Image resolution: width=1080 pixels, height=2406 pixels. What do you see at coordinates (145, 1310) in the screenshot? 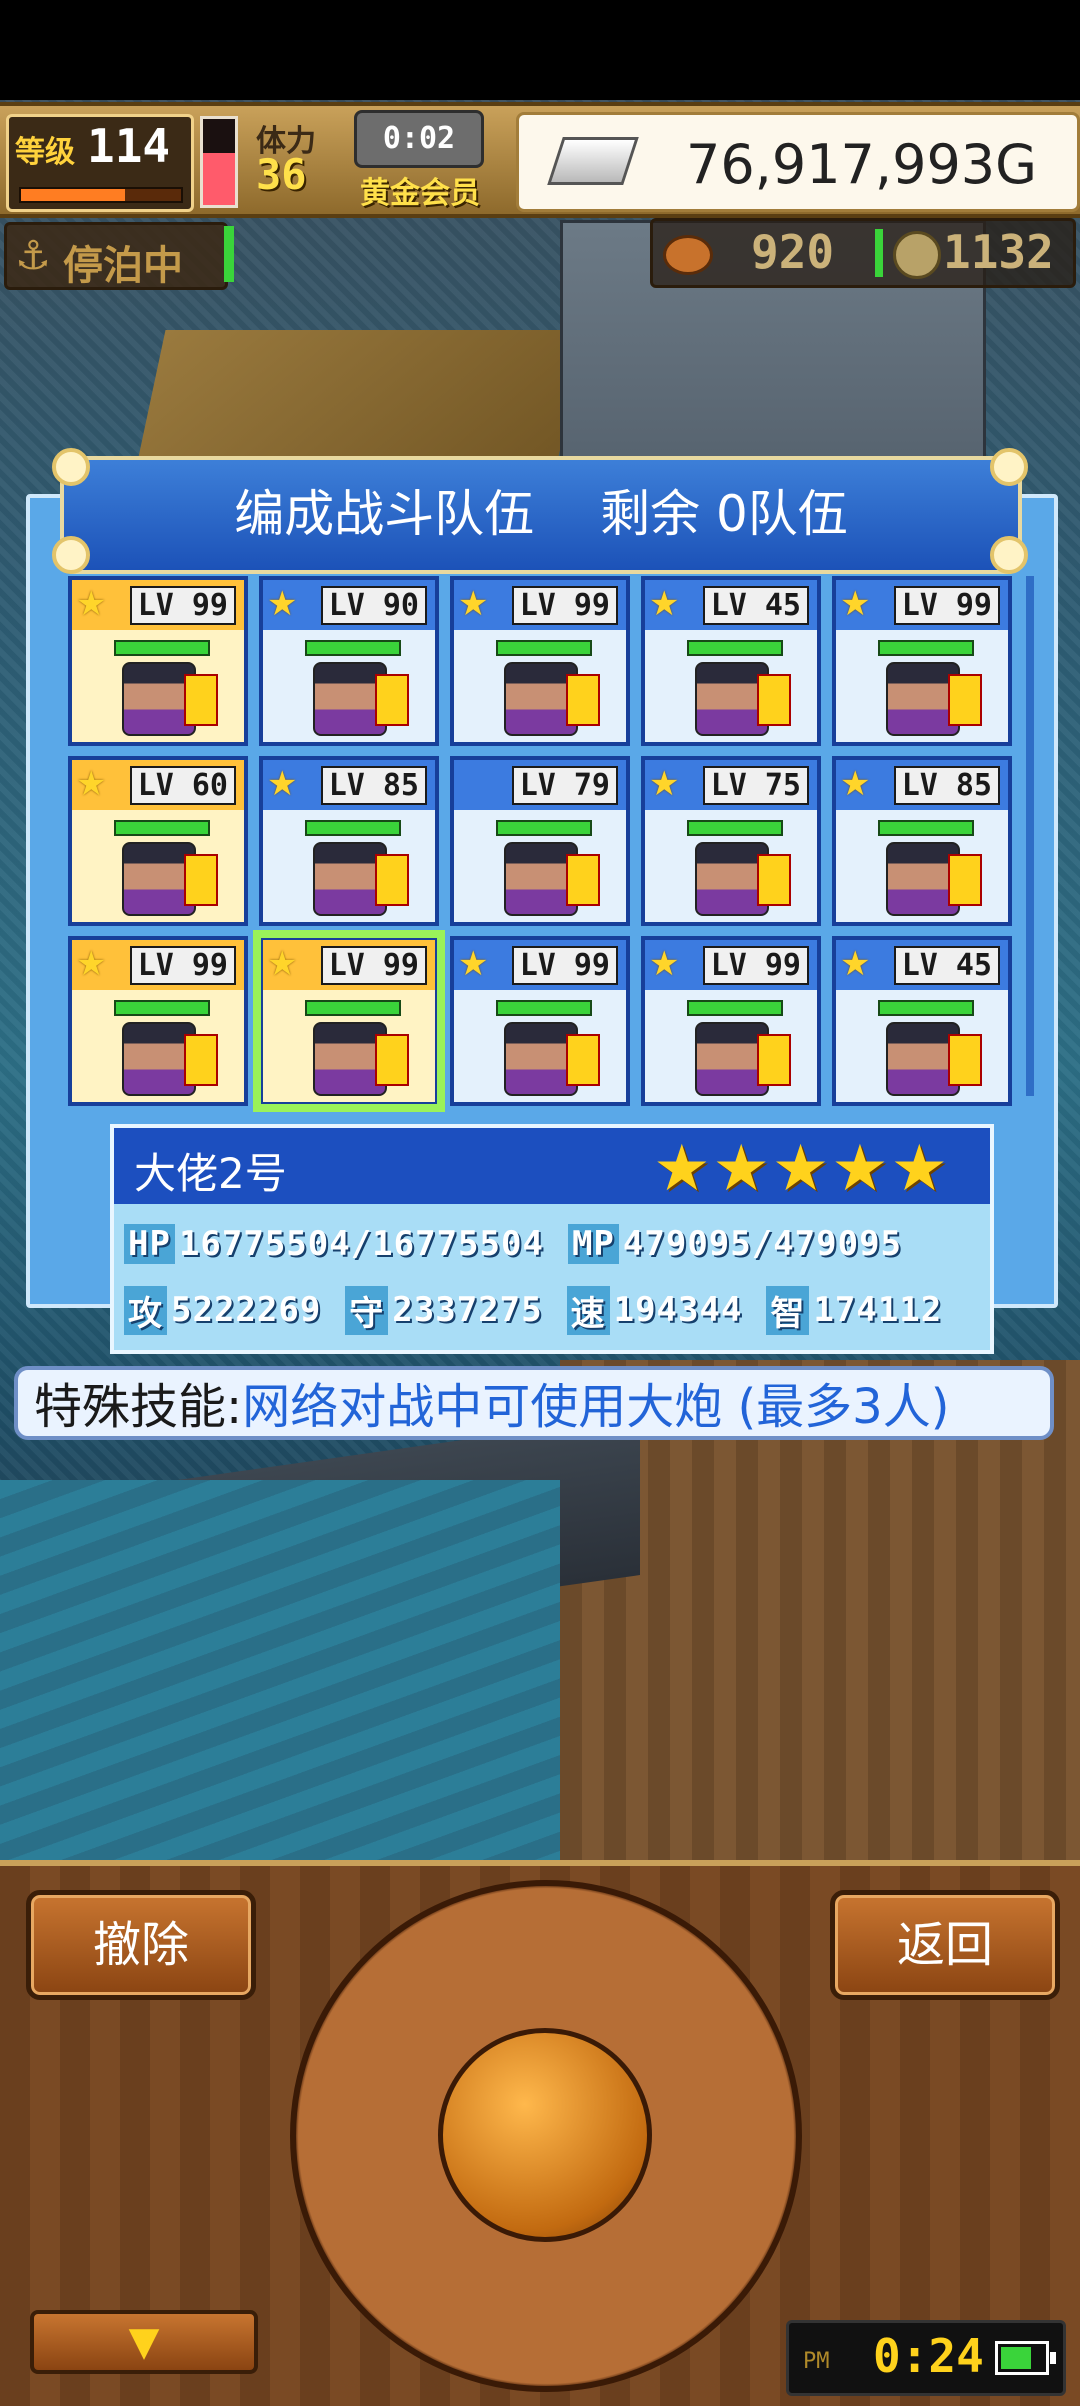
I see `stat-atk-label: 攻` at bounding box center [145, 1310].